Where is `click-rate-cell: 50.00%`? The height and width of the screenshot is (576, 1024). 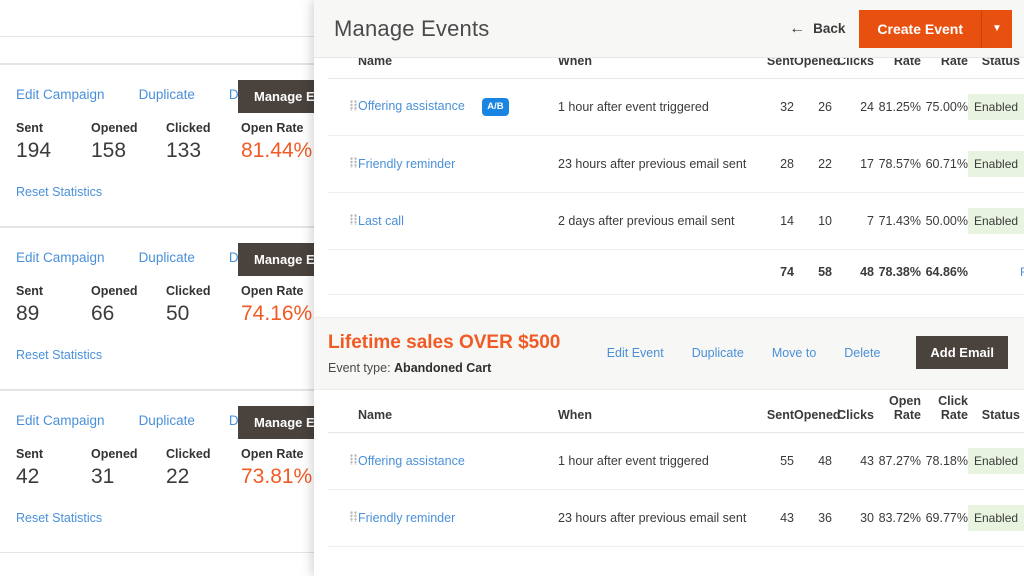
click-rate-cell: 50.00% is located at coordinates (944, 221).